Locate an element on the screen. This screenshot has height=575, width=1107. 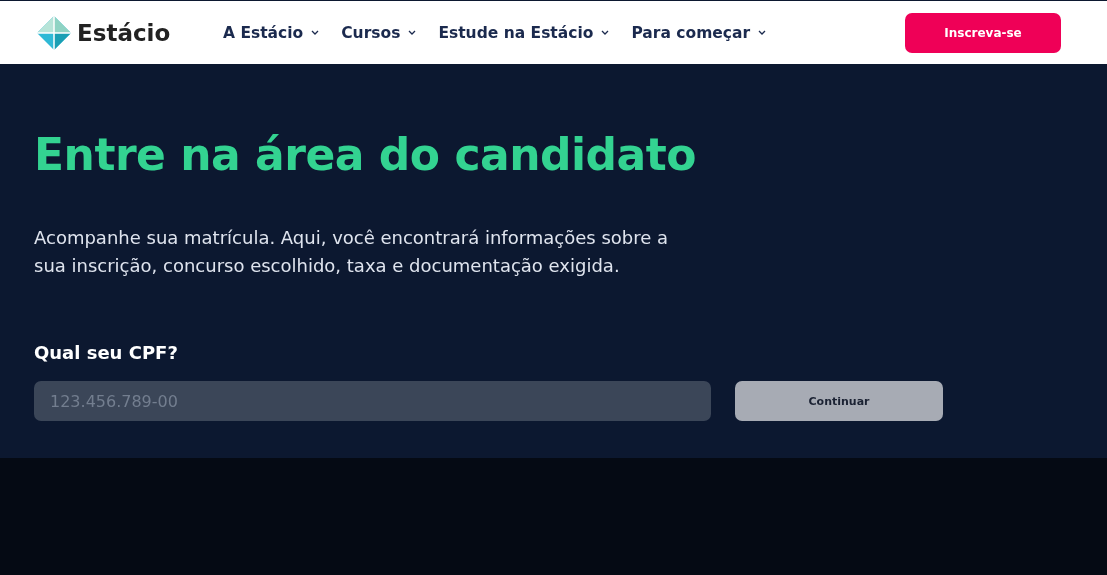
cpf-input-field: 123.456.789-00 is located at coordinates (372, 401).